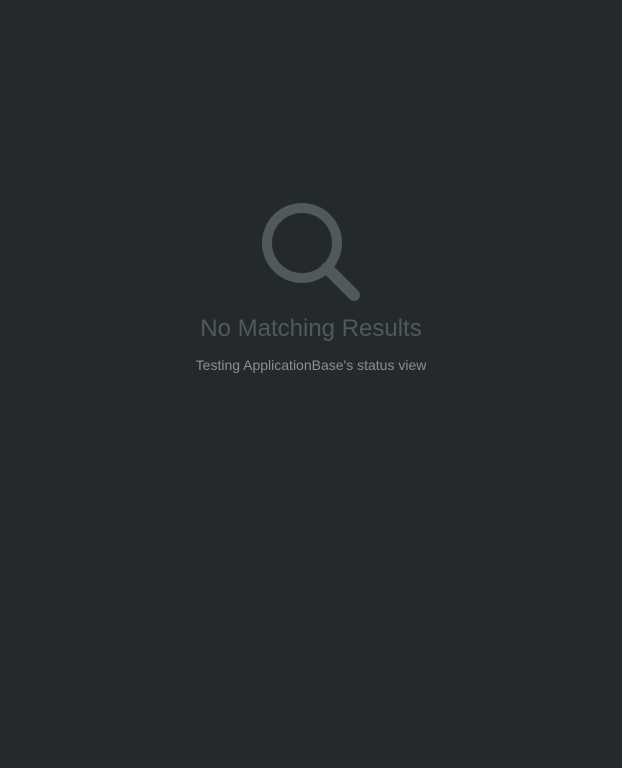 The image size is (622, 768). Describe the element at coordinates (311, 328) in the screenshot. I see `status-title: No Matching Results` at that location.